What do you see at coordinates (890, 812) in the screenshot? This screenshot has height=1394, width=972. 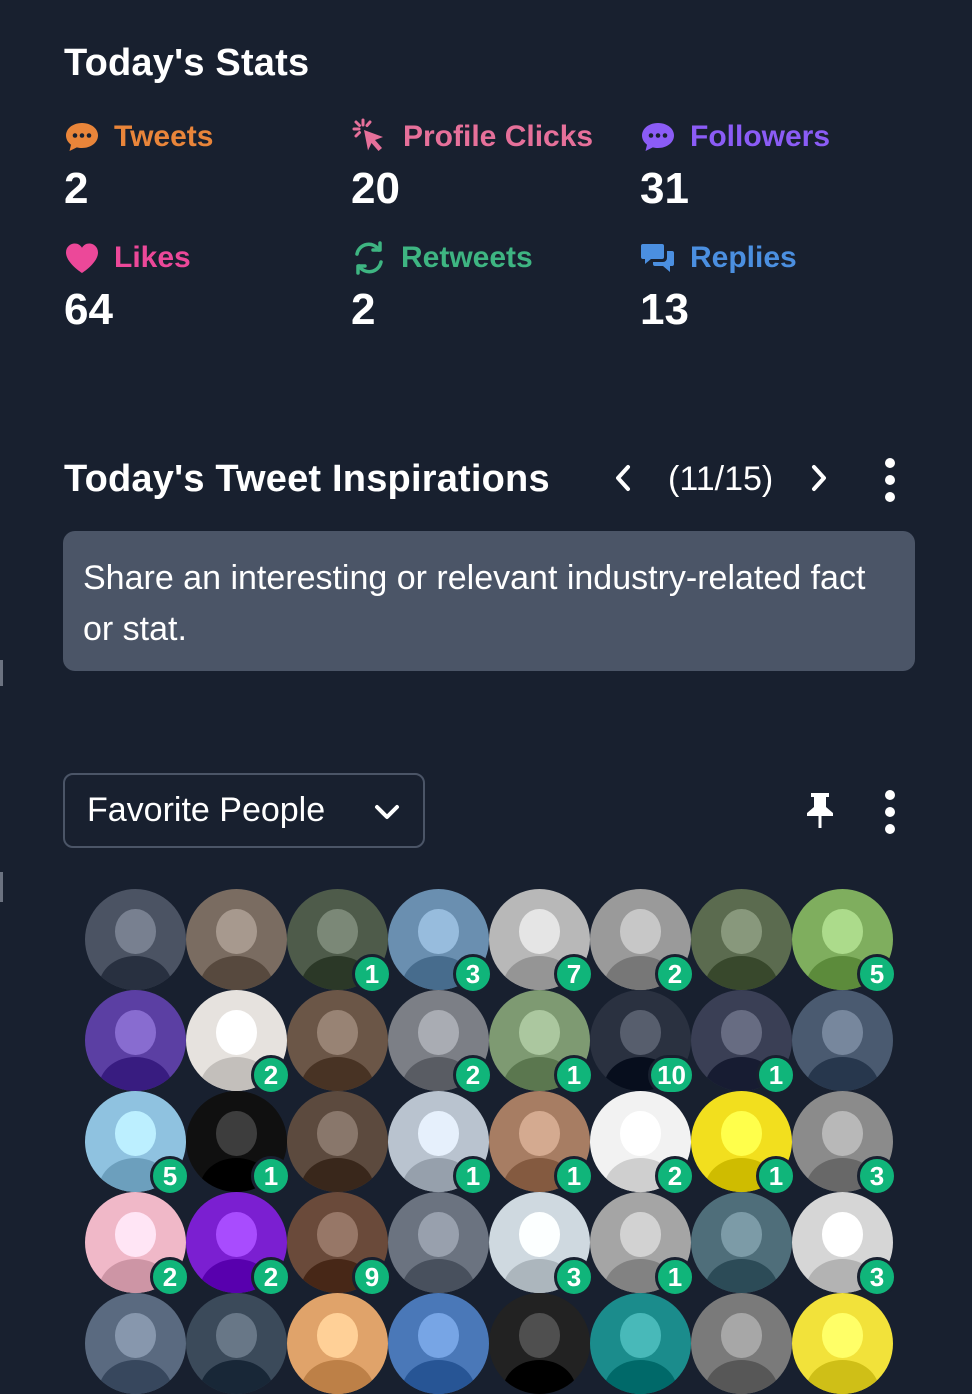 I see `favorites-more-button` at bounding box center [890, 812].